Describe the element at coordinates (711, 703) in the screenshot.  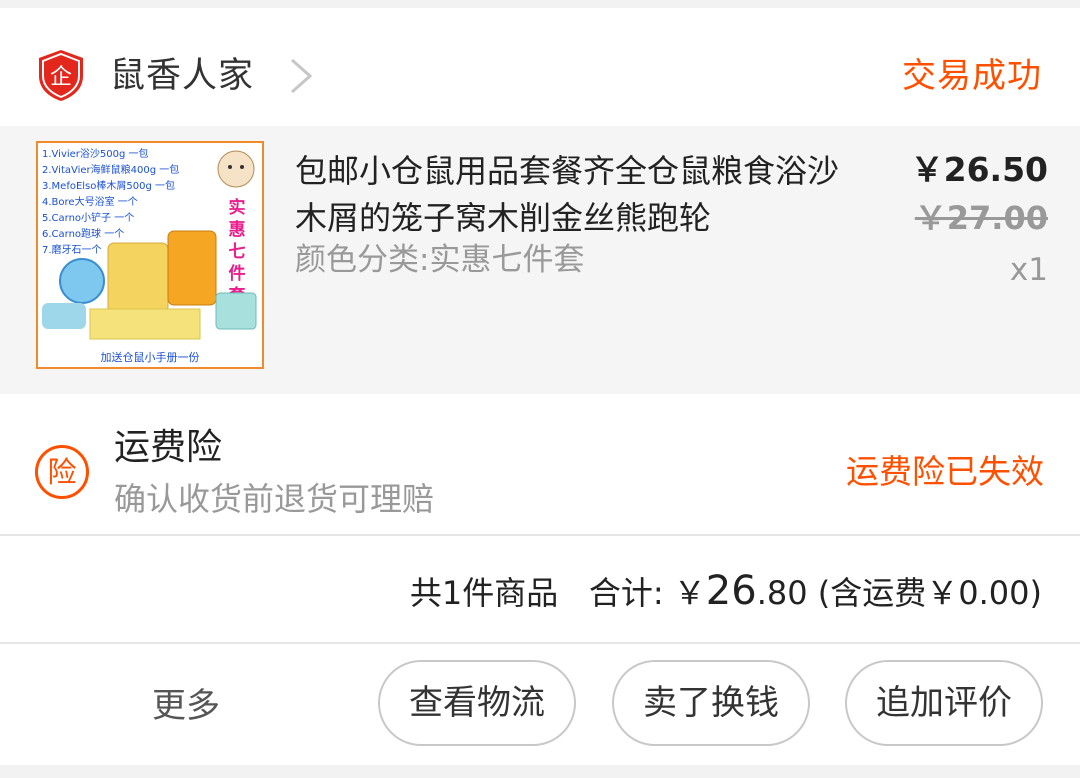
I see `resell-button: 卖了换钱` at that location.